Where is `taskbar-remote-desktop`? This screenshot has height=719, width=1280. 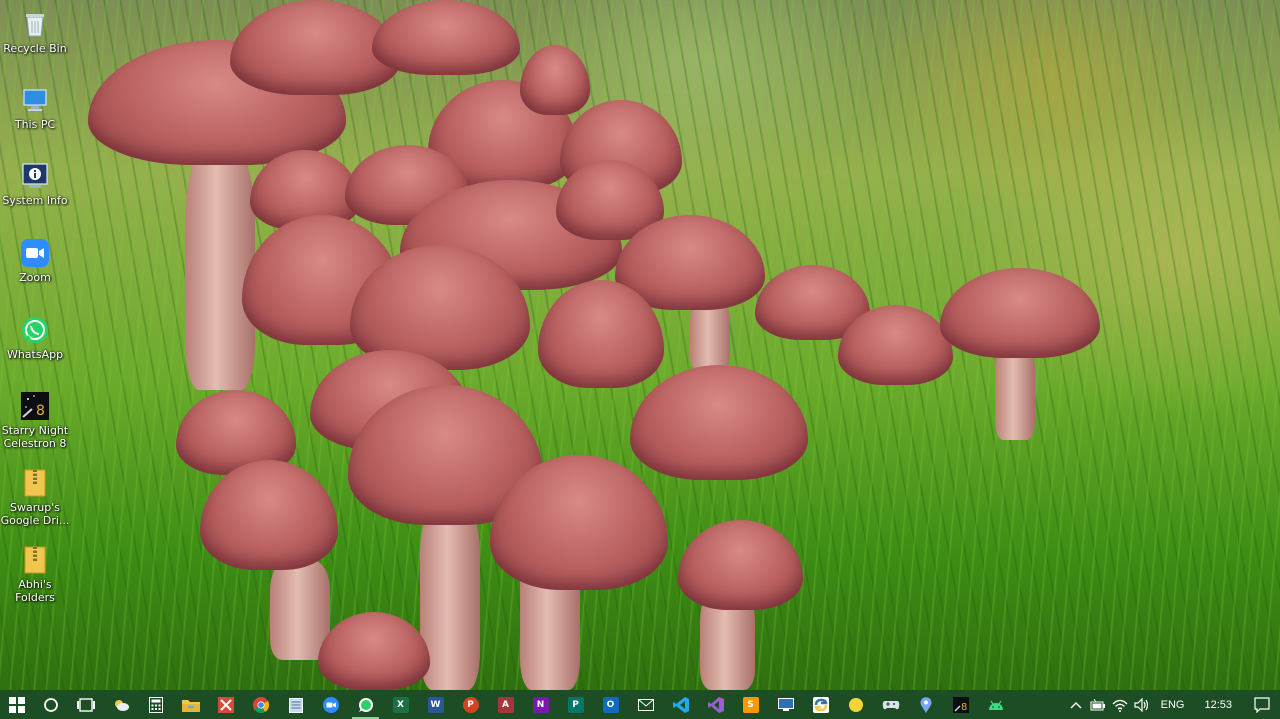 taskbar-remote-desktop is located at coordinates (785, 704).